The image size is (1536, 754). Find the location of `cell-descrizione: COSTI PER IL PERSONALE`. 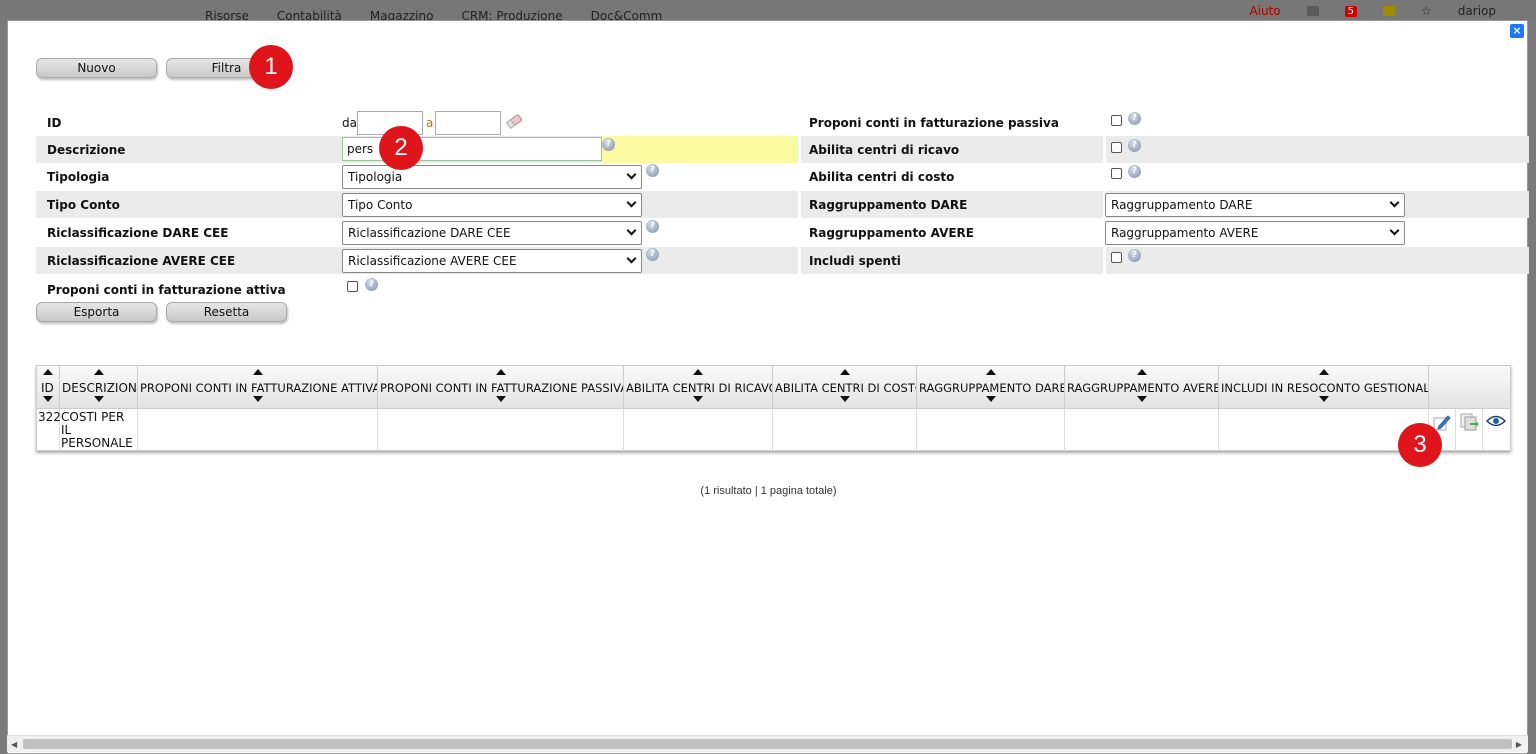

cell-descrizione: COSTI PER IL PERSONALE is located at coordinates (99, 430).